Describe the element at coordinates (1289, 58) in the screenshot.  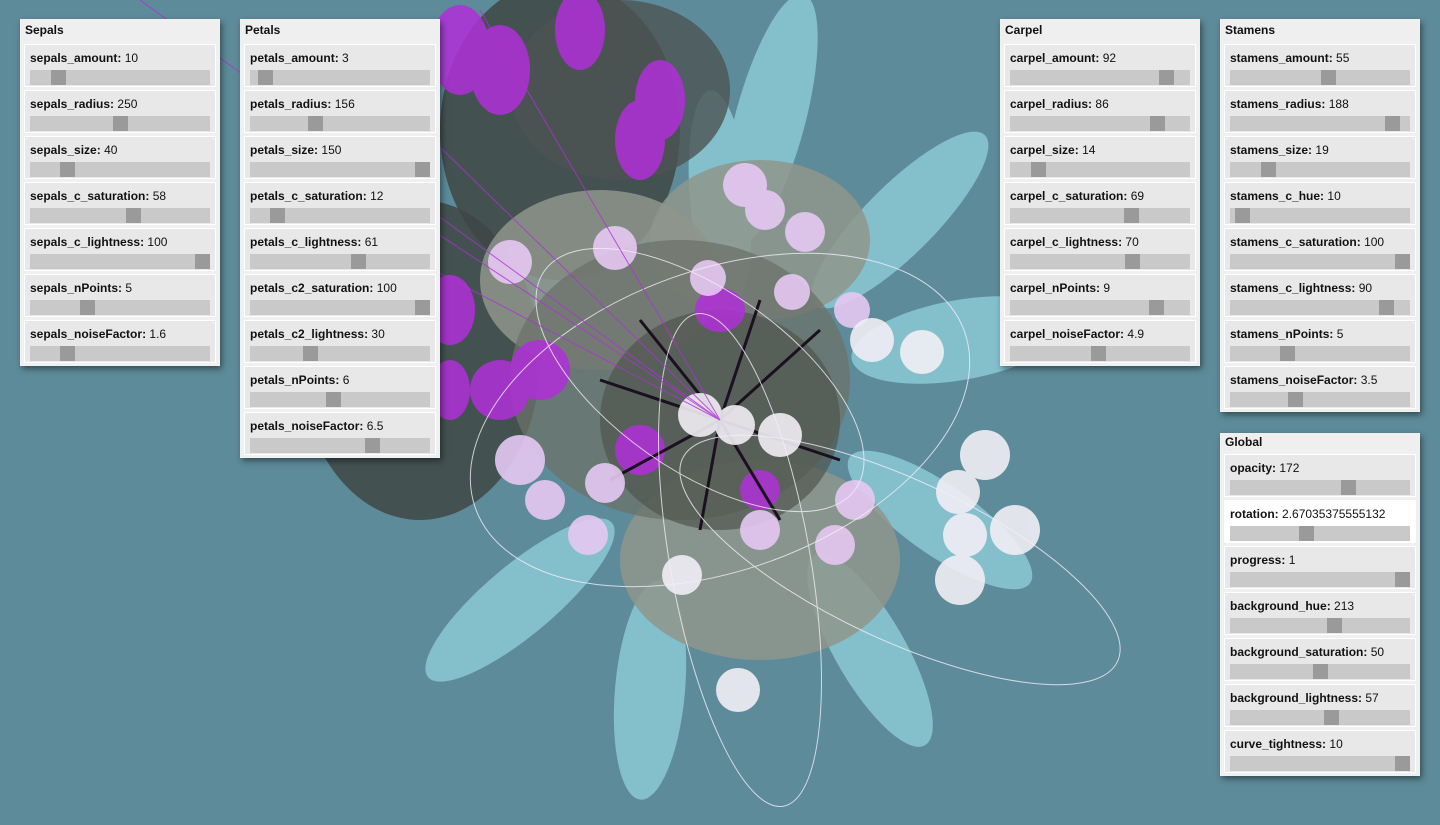
I see `slider-label: stamens_amount: 55` at that location.